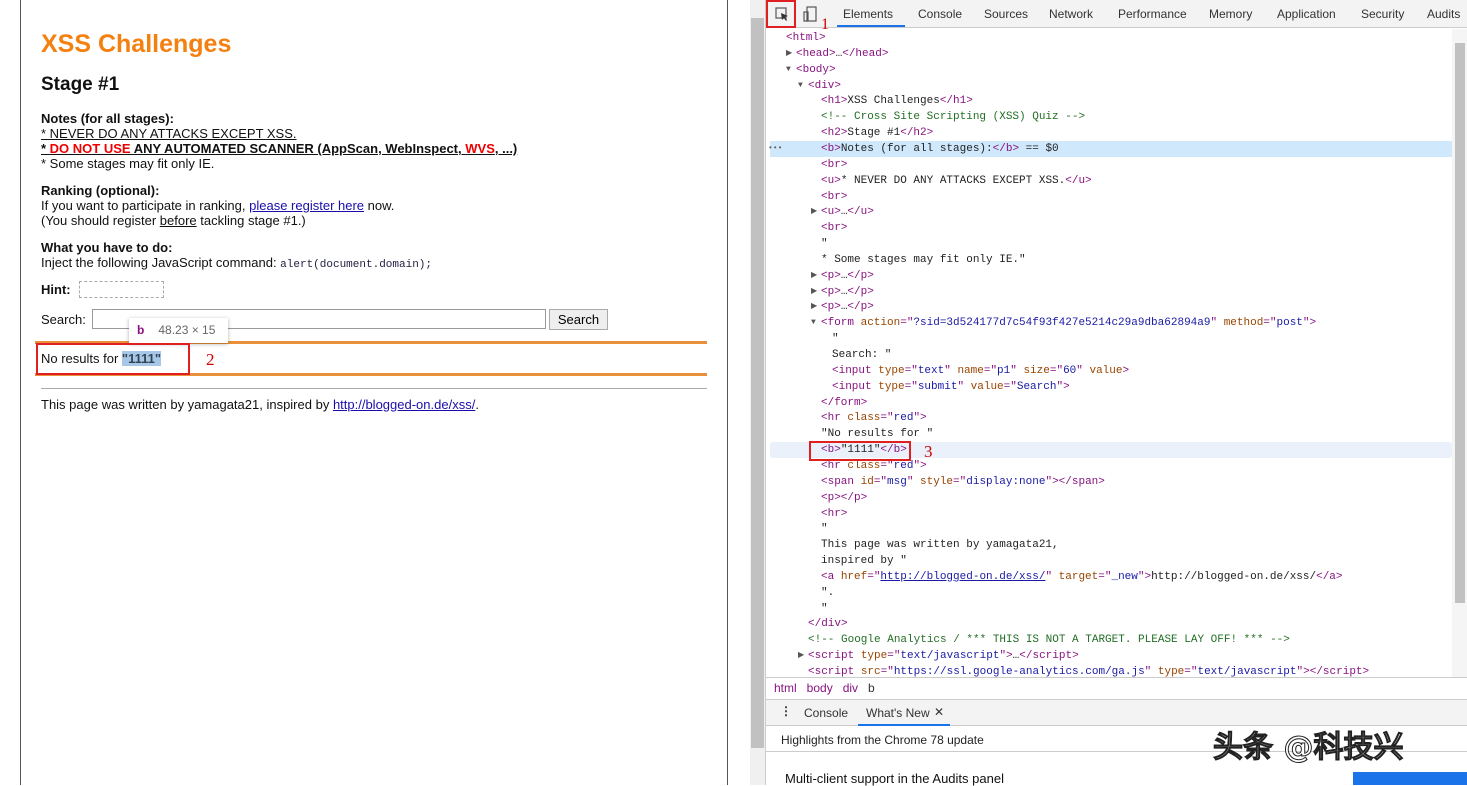  Describe the element at coordinates (1306, 14) in the screenshot. I see `tab-application: Application` at that location.